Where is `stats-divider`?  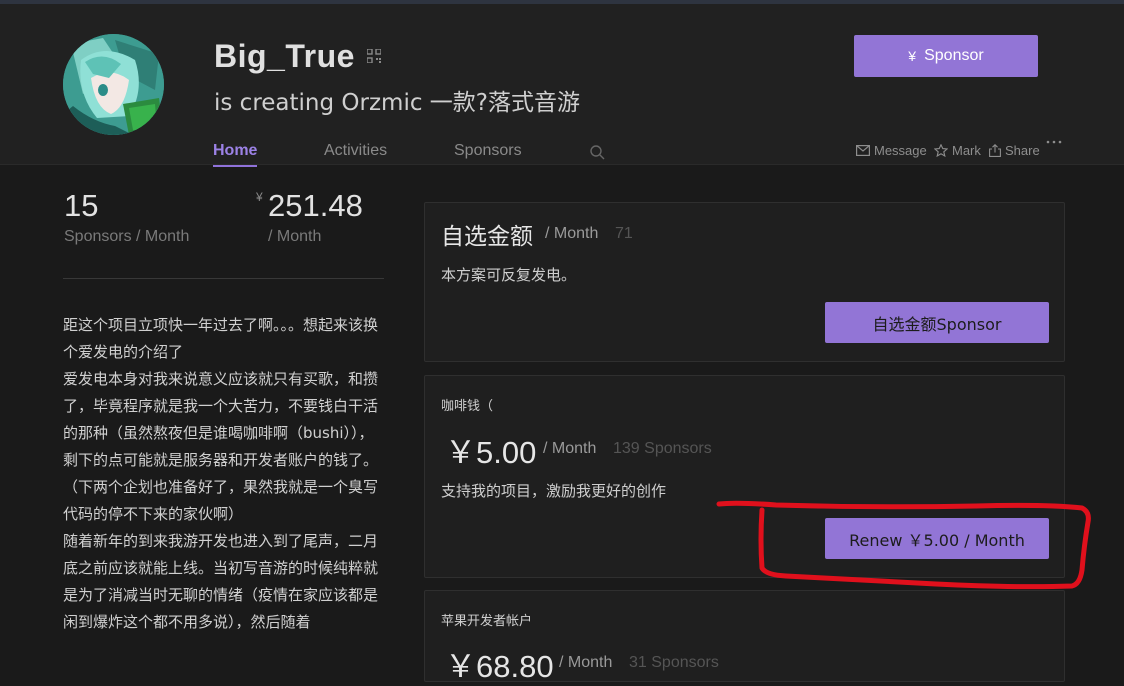 stats-divider is located at coordinates (223, 278).